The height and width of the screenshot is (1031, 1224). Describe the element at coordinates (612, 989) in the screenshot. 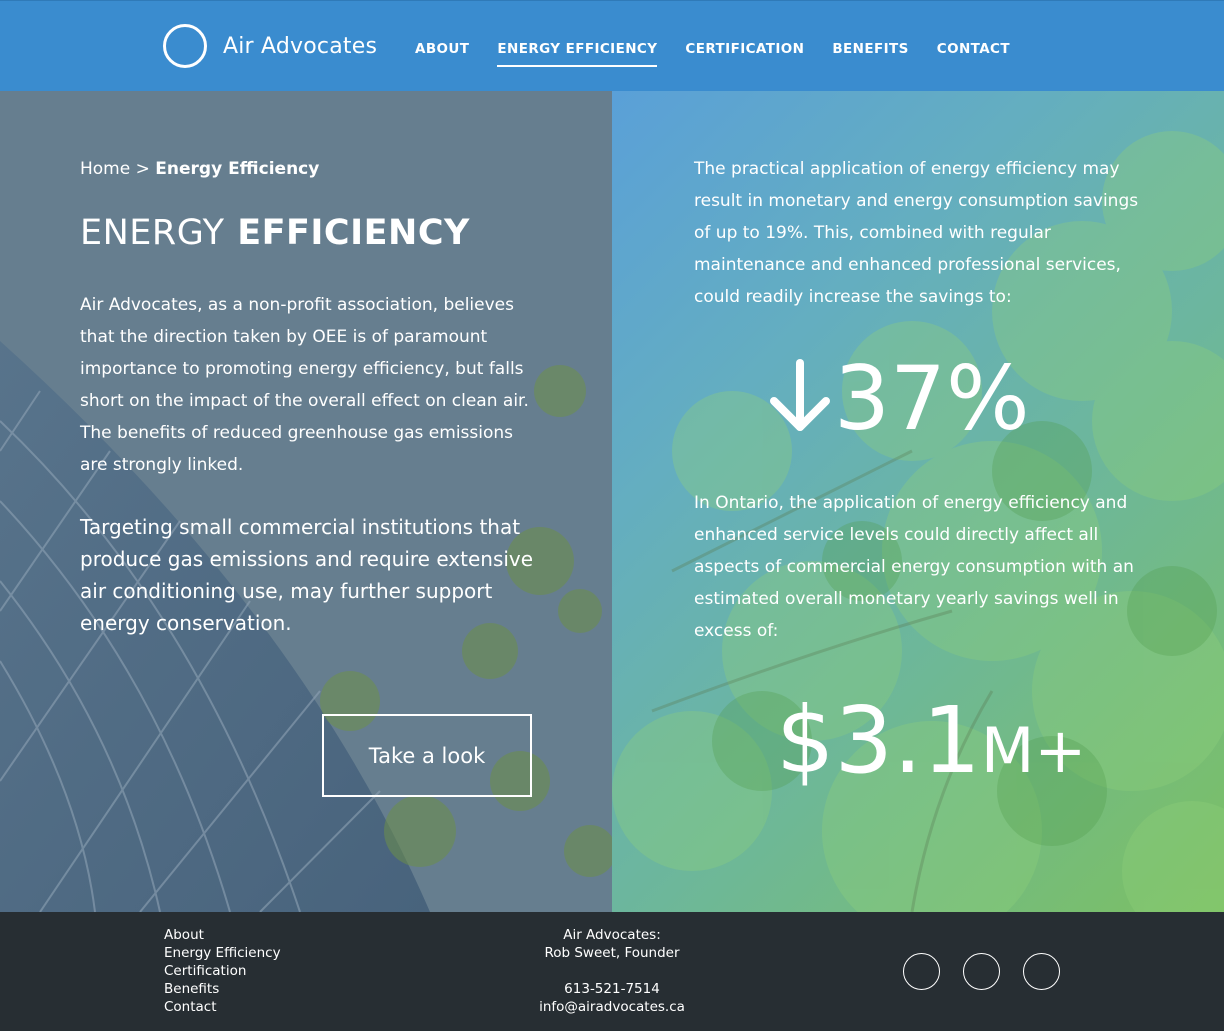

I see `footer-phone-link: 613-521-7514` at that location.